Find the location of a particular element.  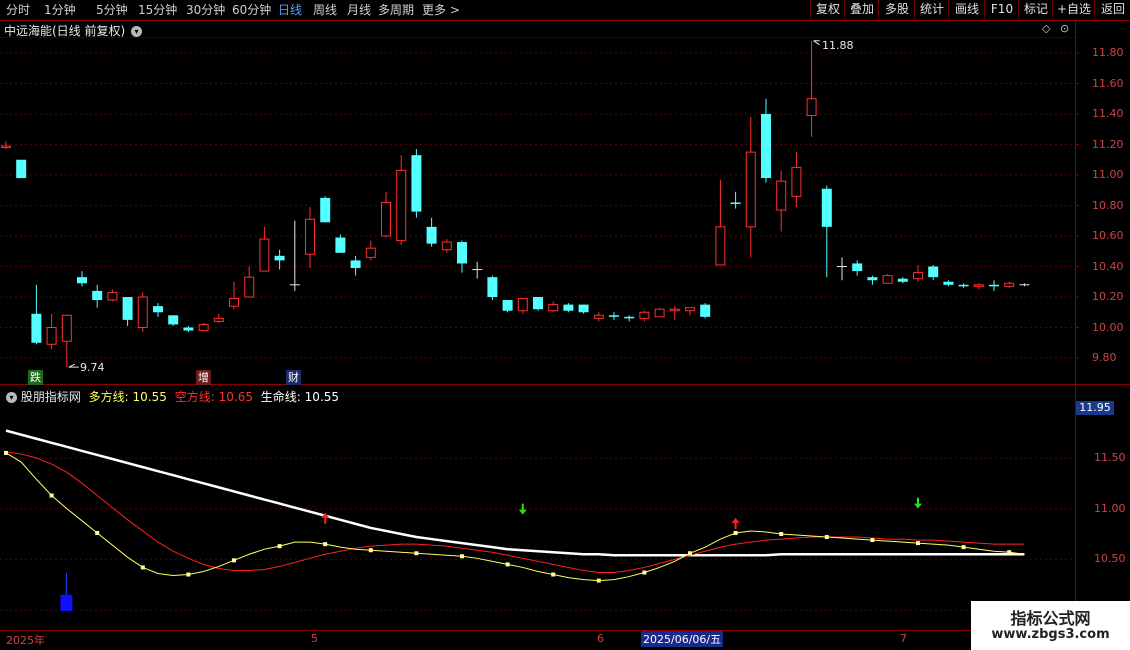

indicator-axis-highlight: 11.95 is located at coordinates (1095, 408).